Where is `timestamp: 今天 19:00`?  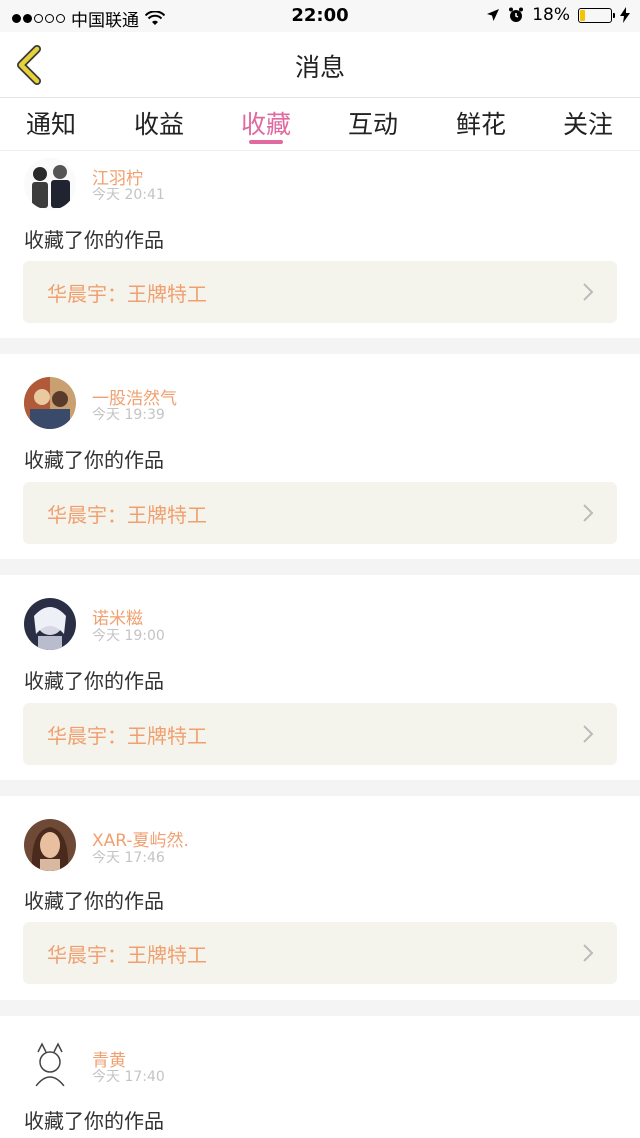
timestamp: 今天 19:00 is located at coordinates (128, 636).